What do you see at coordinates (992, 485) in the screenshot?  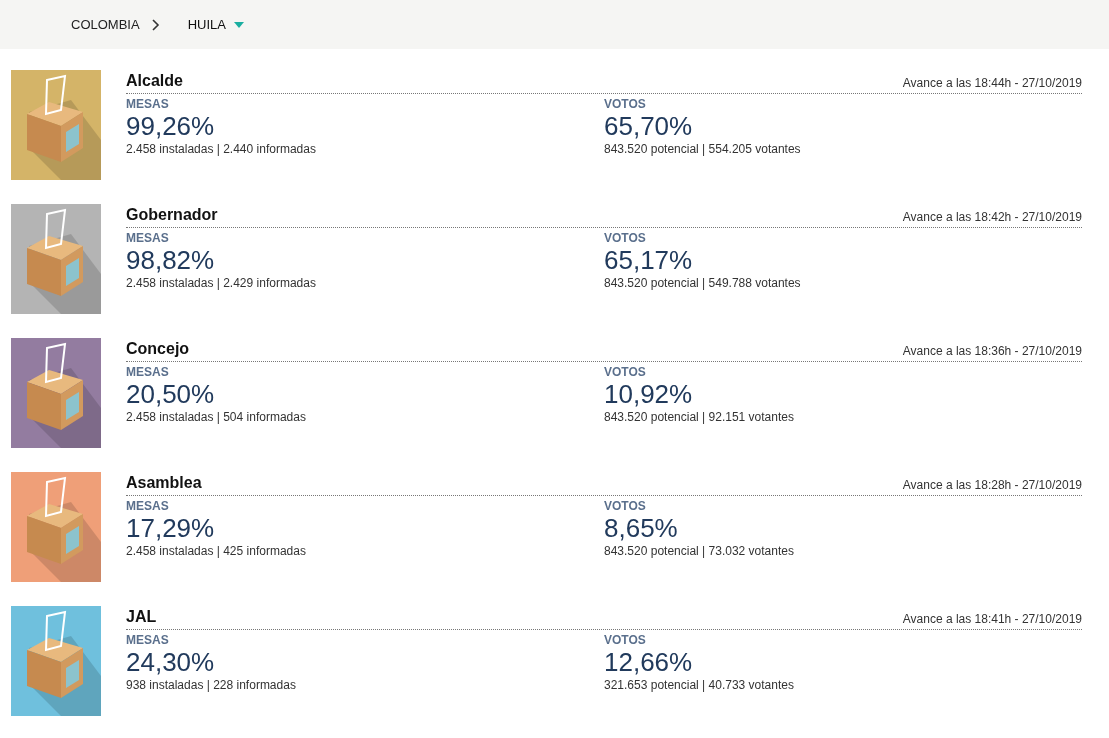 I see `update-time: Avance a las 18:28h - 27/10/2019` at bounding box center [992, 485].